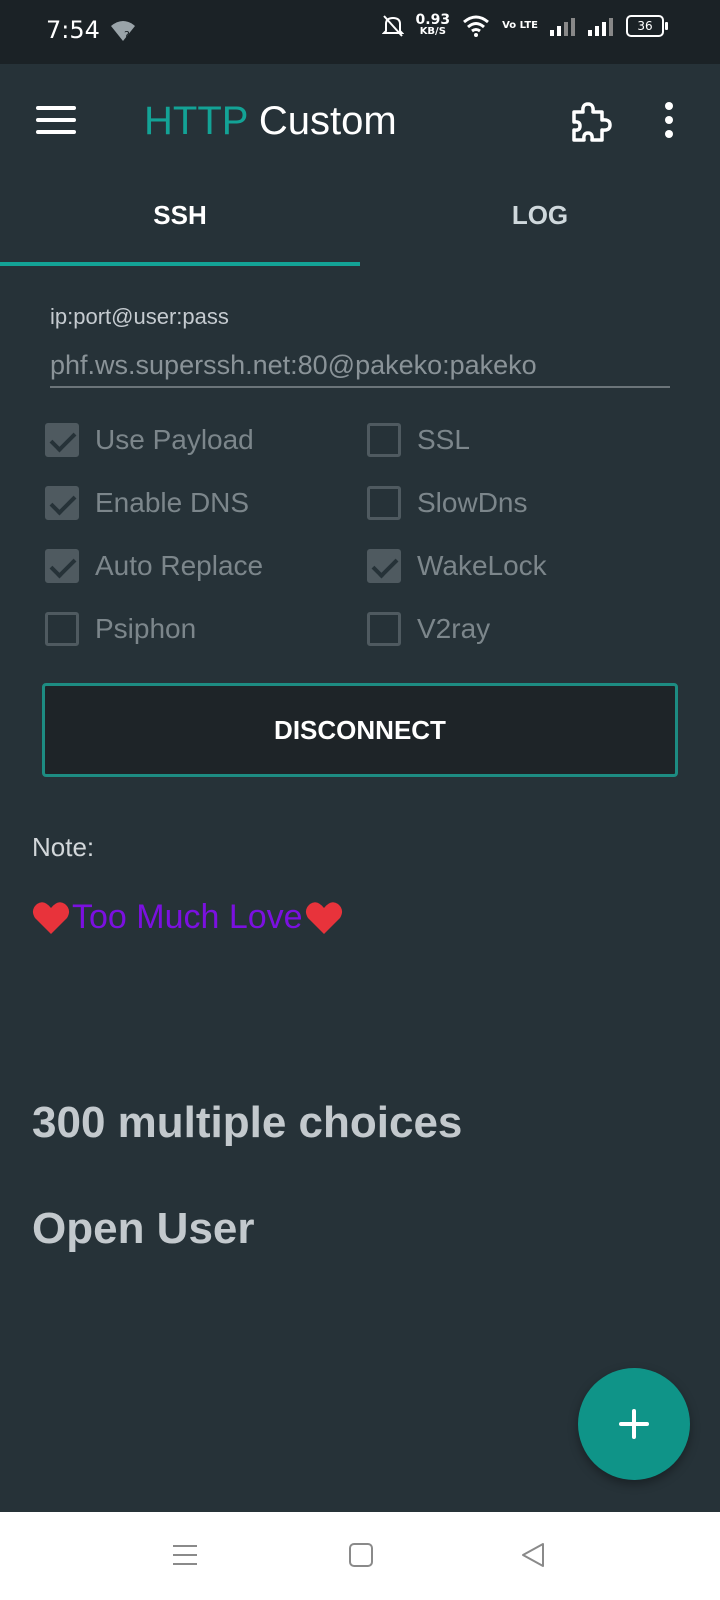 The width and height of the screenshot is (720, 1600). Describe the element at coordinates (590, 122) in the screenshot. I see `puzzle-icon` at that location.